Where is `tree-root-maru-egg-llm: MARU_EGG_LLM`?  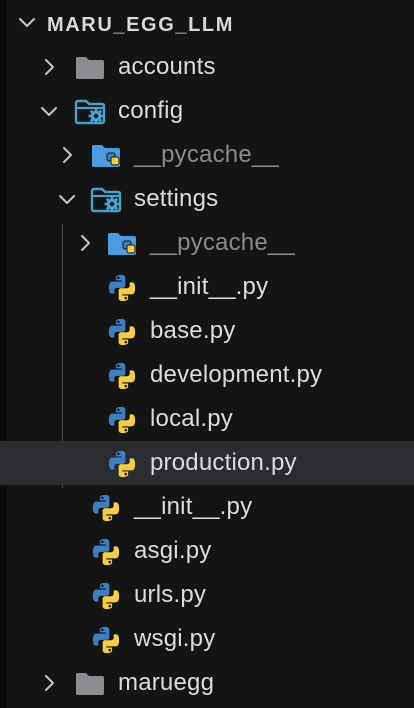 tree-root-maru-egg-llm: MARU_EGG_LLM is located at coordinates (207, 22).